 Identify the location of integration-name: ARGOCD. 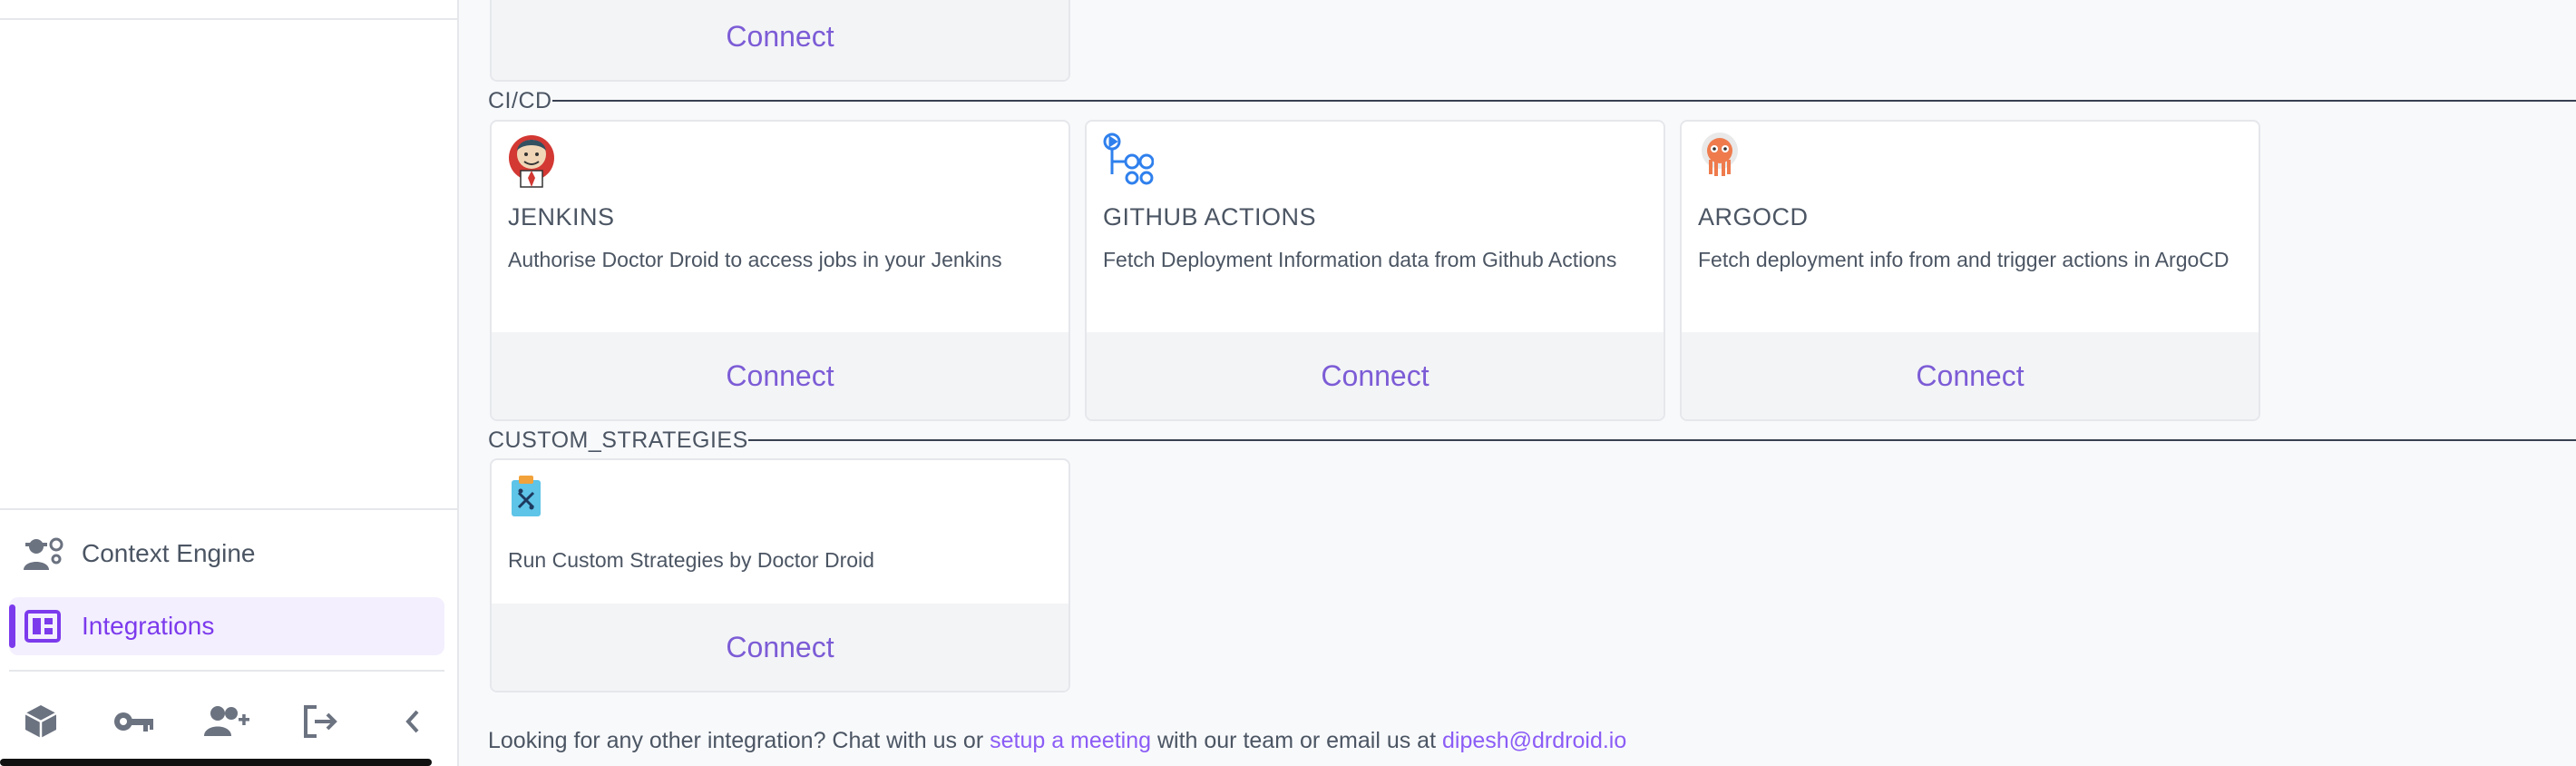
(1753, 217).